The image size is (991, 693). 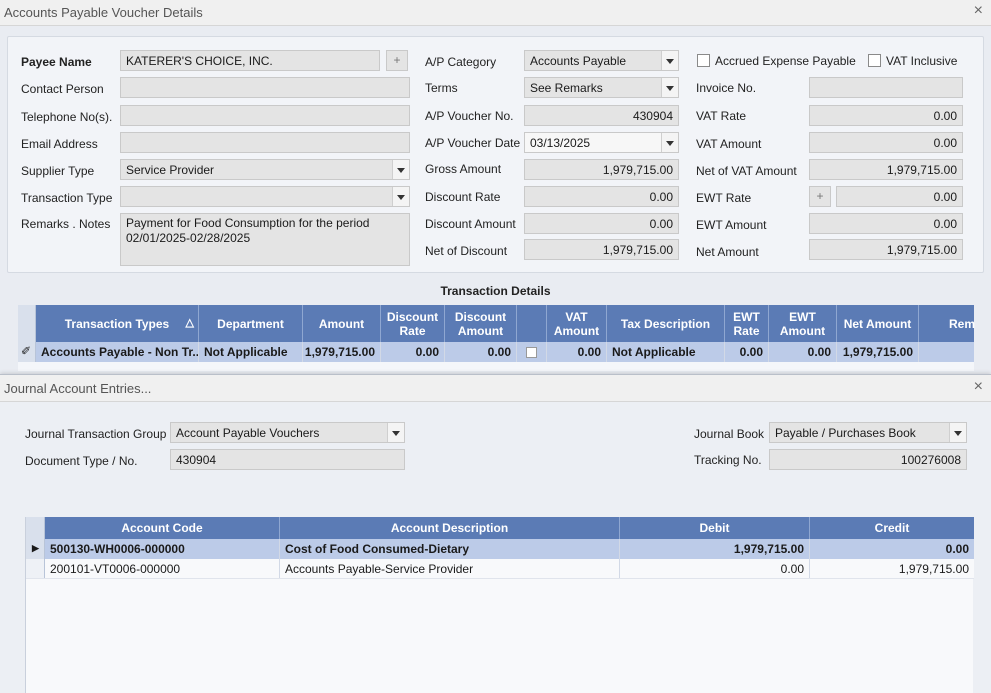 What do you see at coordinates (874, 60) in the screenshot?
I see `vat-inclusive-checkbox` at bounding box center [874, 60].